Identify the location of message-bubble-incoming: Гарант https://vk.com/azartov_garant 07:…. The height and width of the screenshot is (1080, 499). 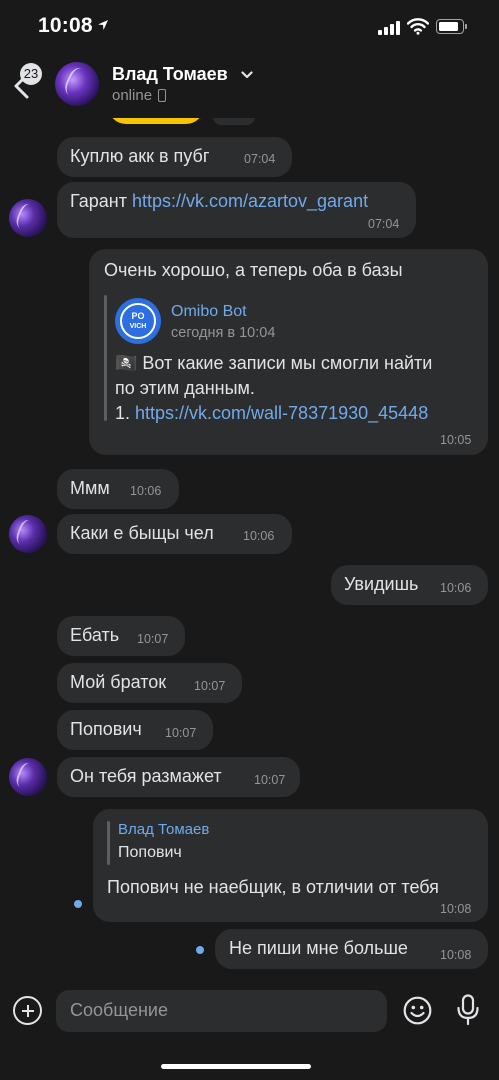
(236, 210).